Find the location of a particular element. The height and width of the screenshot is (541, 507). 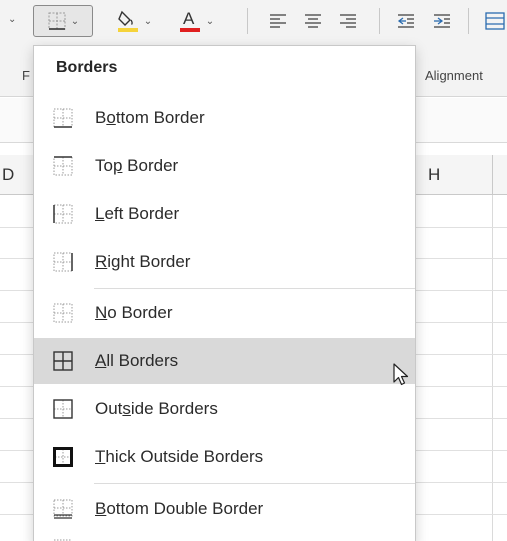

outside-borders-icon is located at coordinates (63, 409).